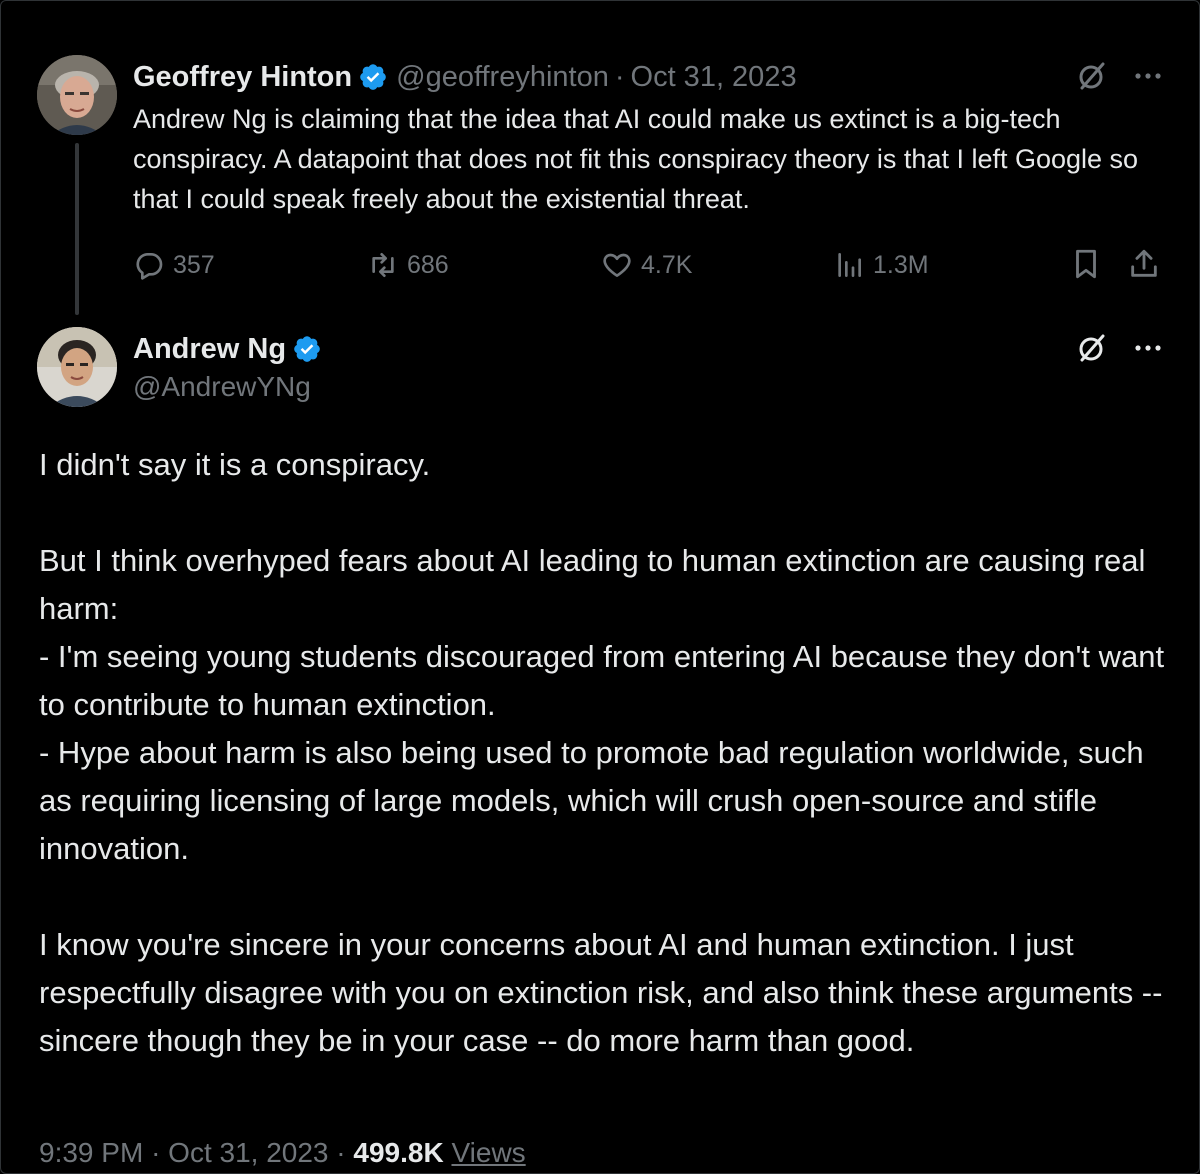 This screenshot has height=1174, width=1200. What do you see at coordinates (488, 1152) in the screenshot?
I see `views-link: Views` at bounding box center [488, 1152].